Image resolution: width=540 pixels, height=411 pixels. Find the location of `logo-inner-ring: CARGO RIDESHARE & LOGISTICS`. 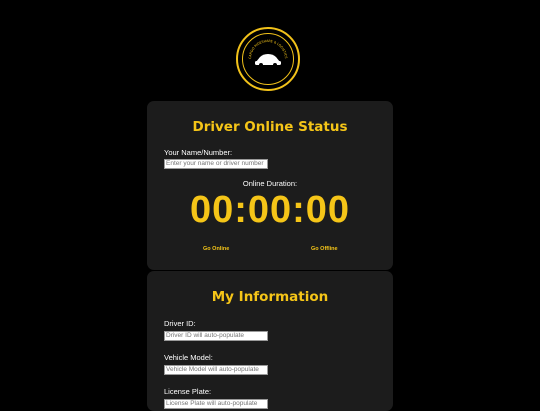

logo-inner-ring: CARGO RIDESHARE & LOGISTICS is located at coordinates (268, 59).